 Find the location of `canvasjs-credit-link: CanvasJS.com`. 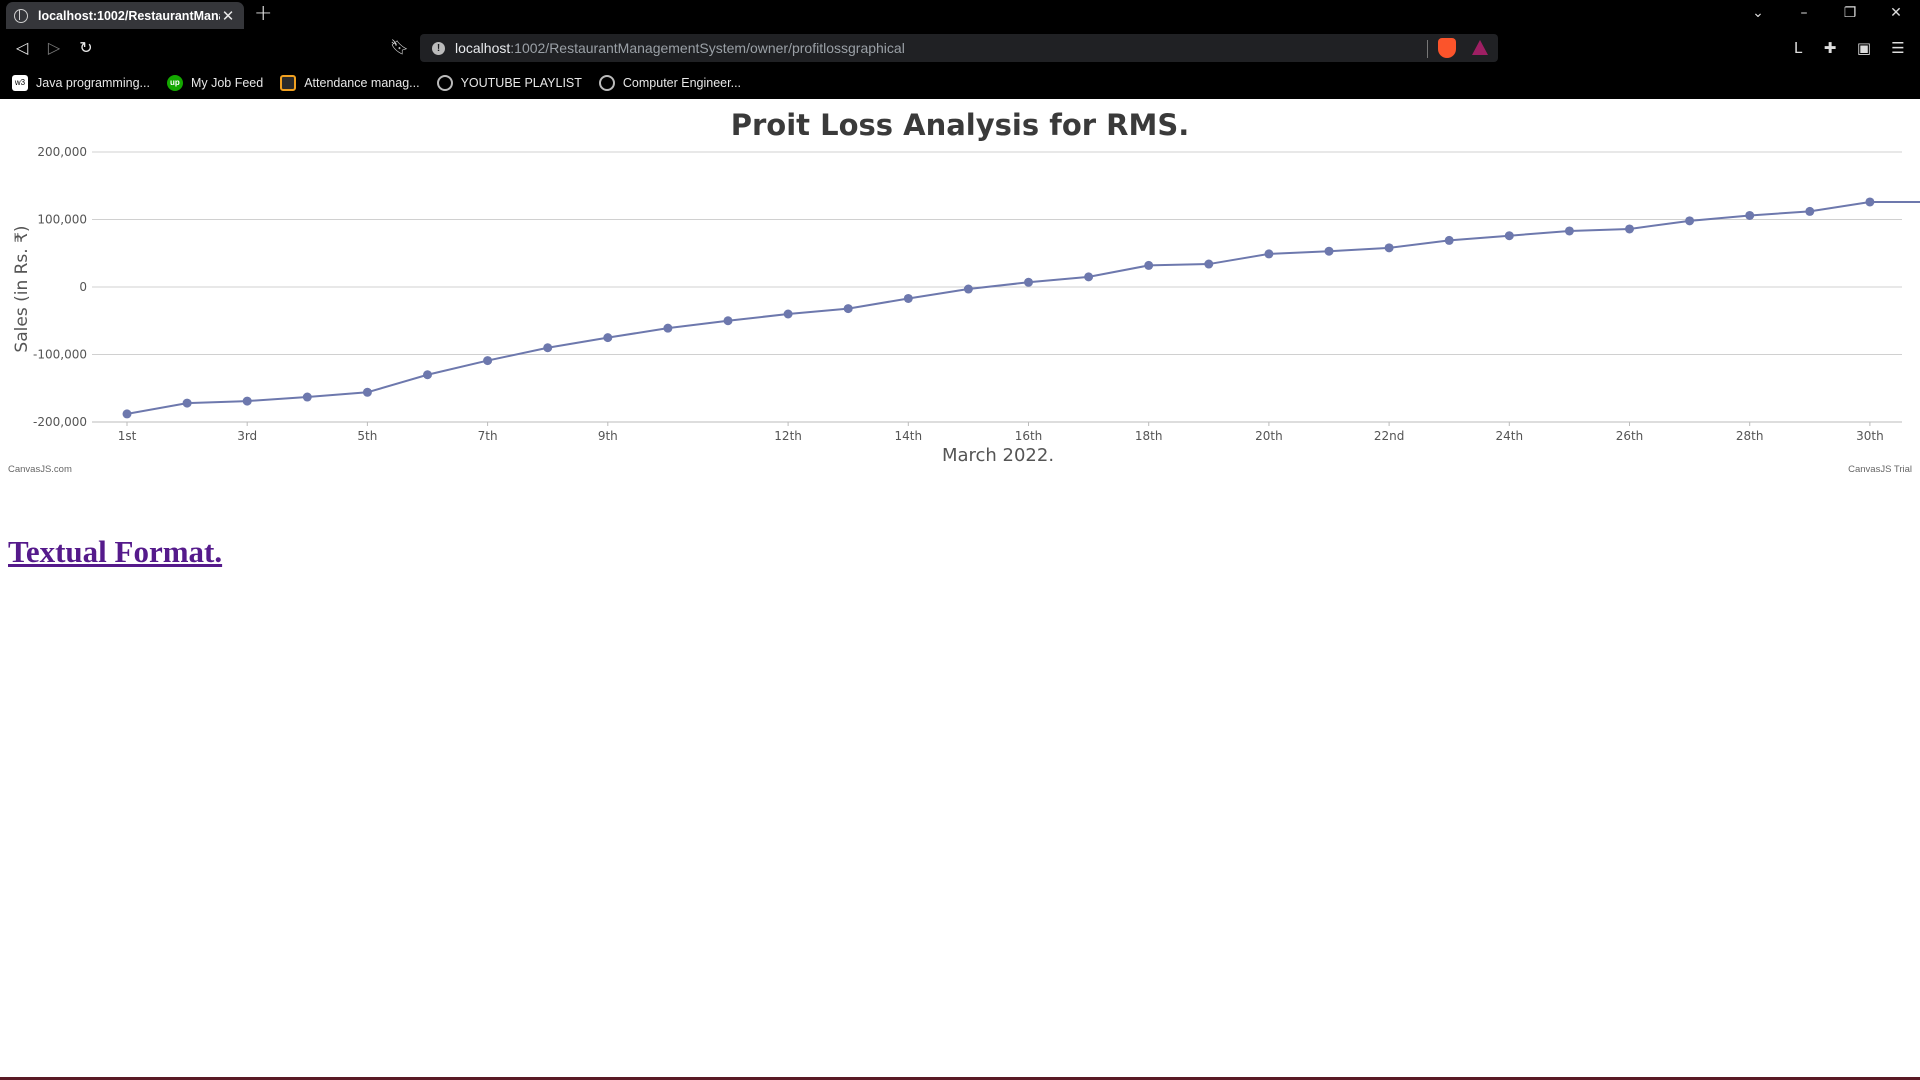

canvasjs-credit-link: CanvasJS.com is located at coordinates (40, 469).